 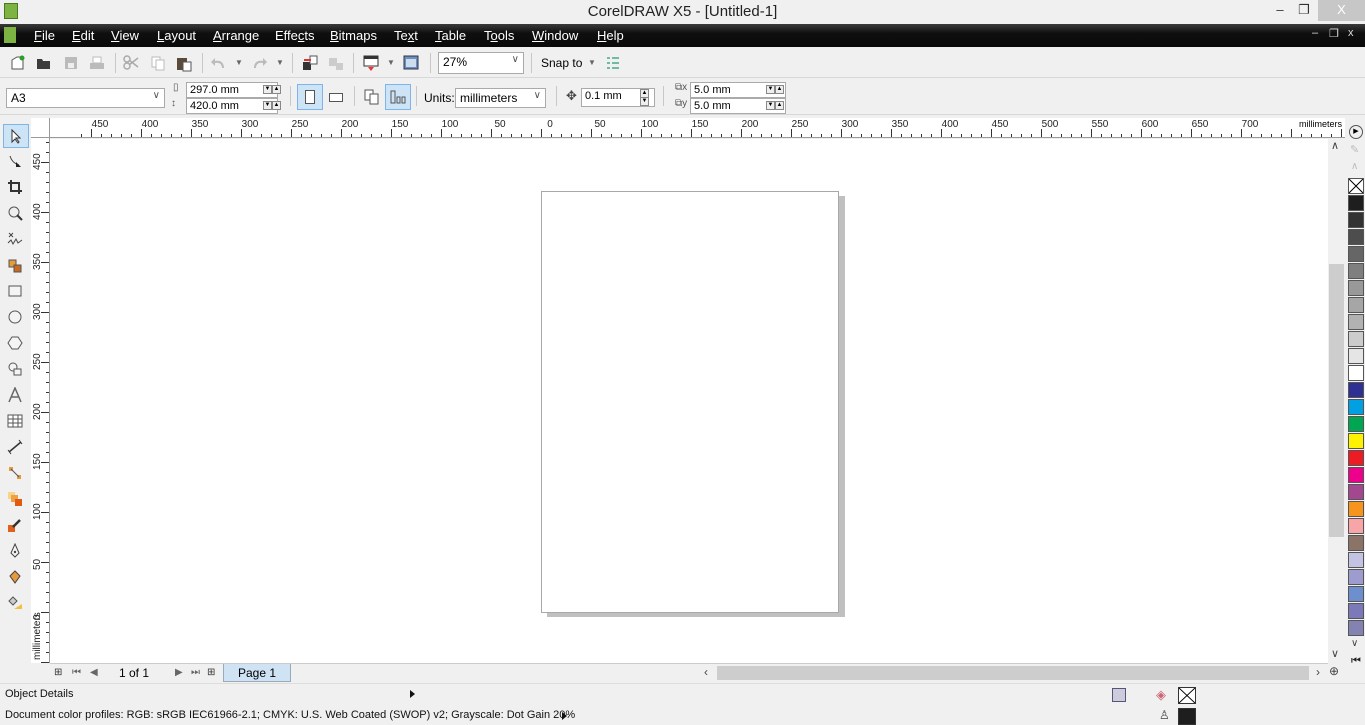 I want to click on palette-flyout-icon: ▶, so click(x=1356, y=132).